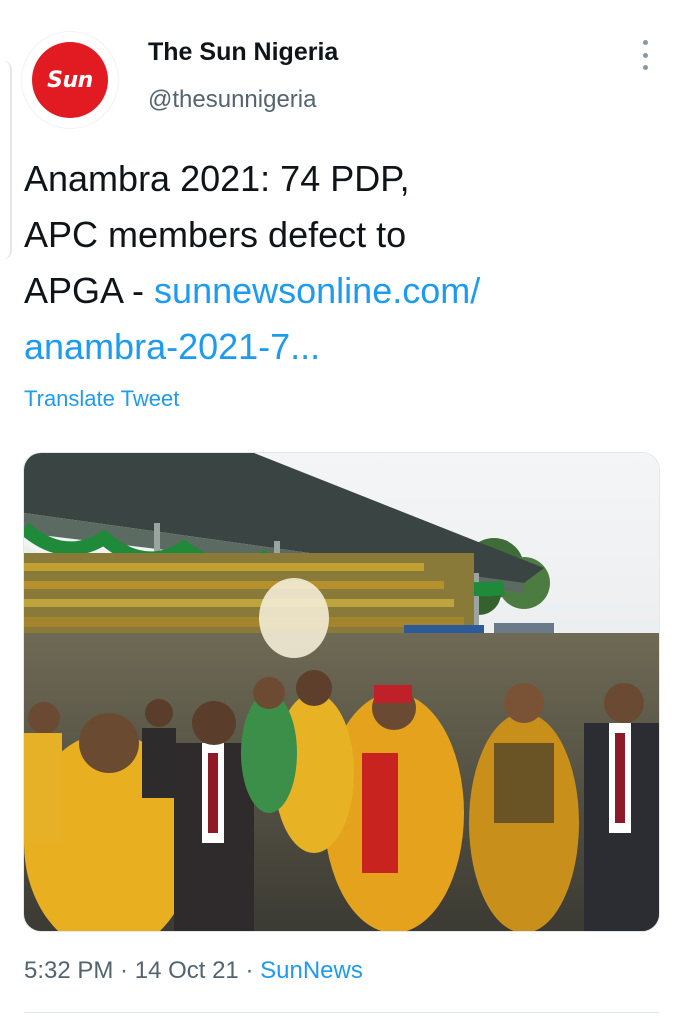 This screenshot has height=1018, width=683. I want to click on tweet-time: 5:32 PM, so click(68, 970).